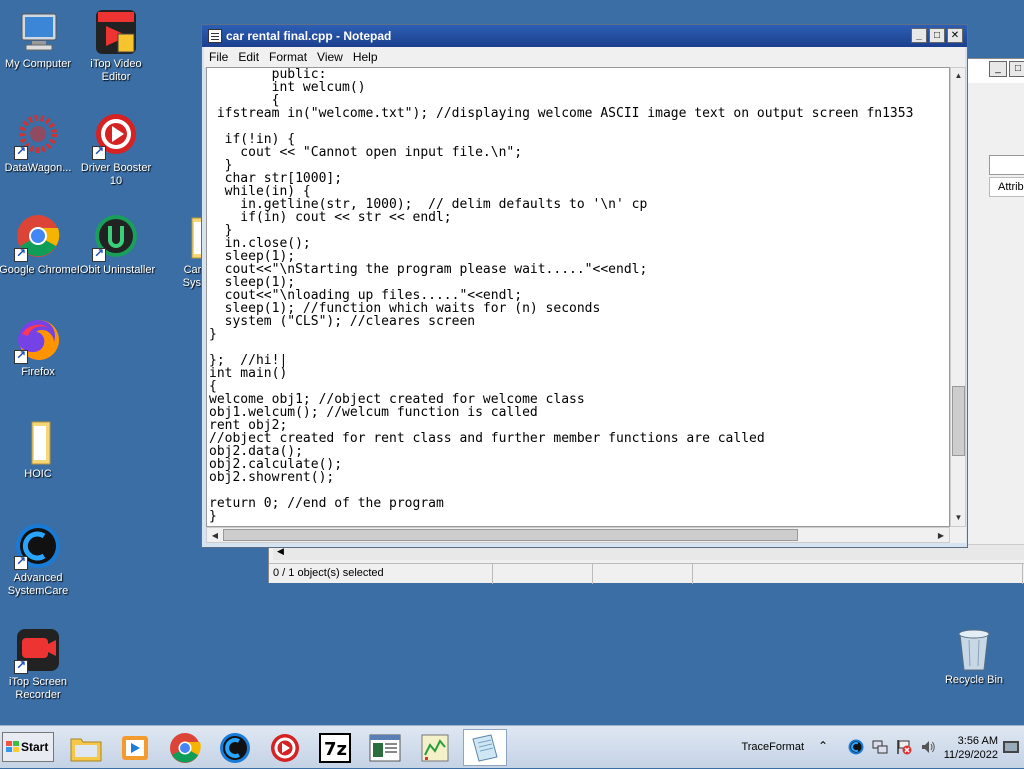 This screenshot has width=1024, height=769. What do you see at coordinates (974, 680) in the screenshot?
I see `desktop-icon-label: Recycle Bin` at bounding box center [974, 680].